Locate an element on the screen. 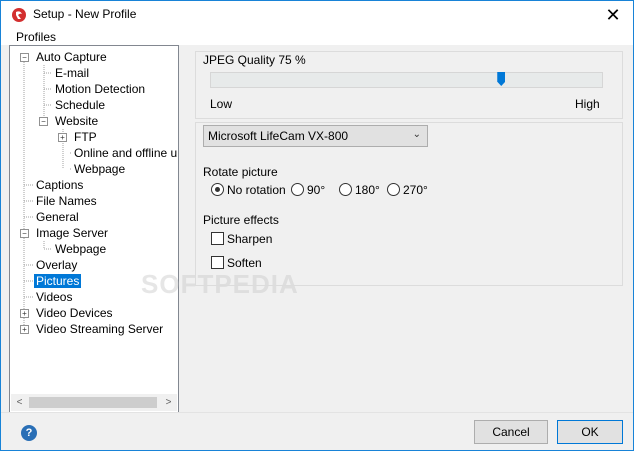 This screenshot has height=451, width=634. title-bar: Setup - New Profile ✕ is located at coordinates (317, 15).